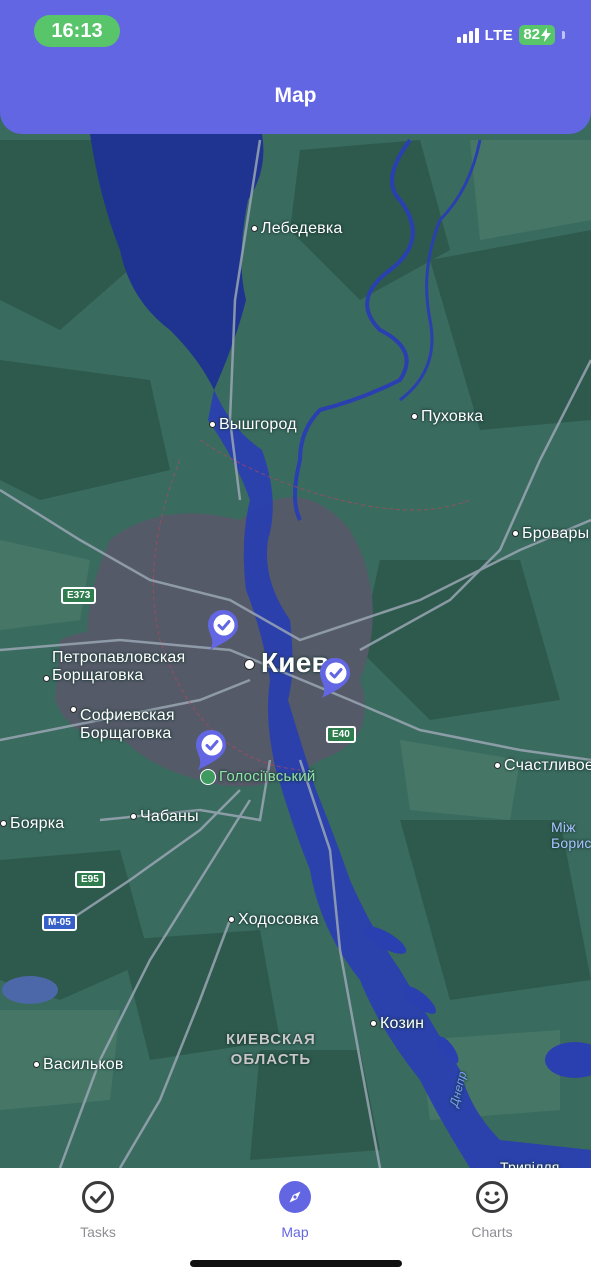 The image size is (591, 1280). Describe the element at coordinates (550, 534) in the screenshot. I see `place-brovary: Бровары` at that location.